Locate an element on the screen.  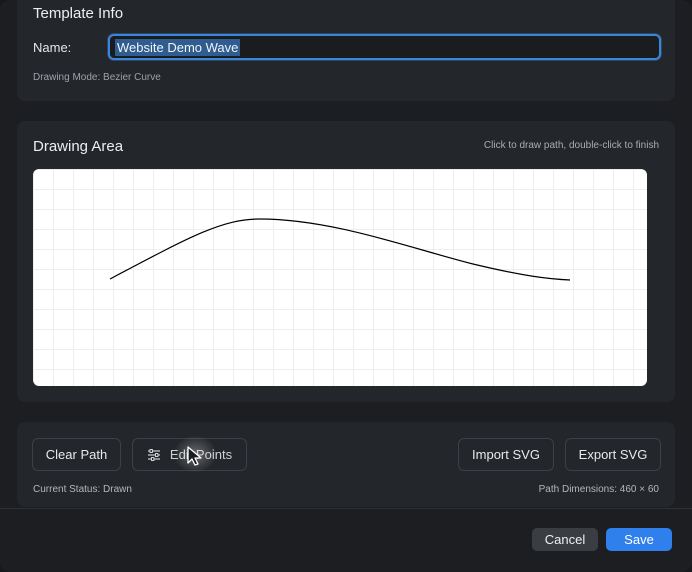
cancel-button: Cancel is located at coordinates (565, 539).